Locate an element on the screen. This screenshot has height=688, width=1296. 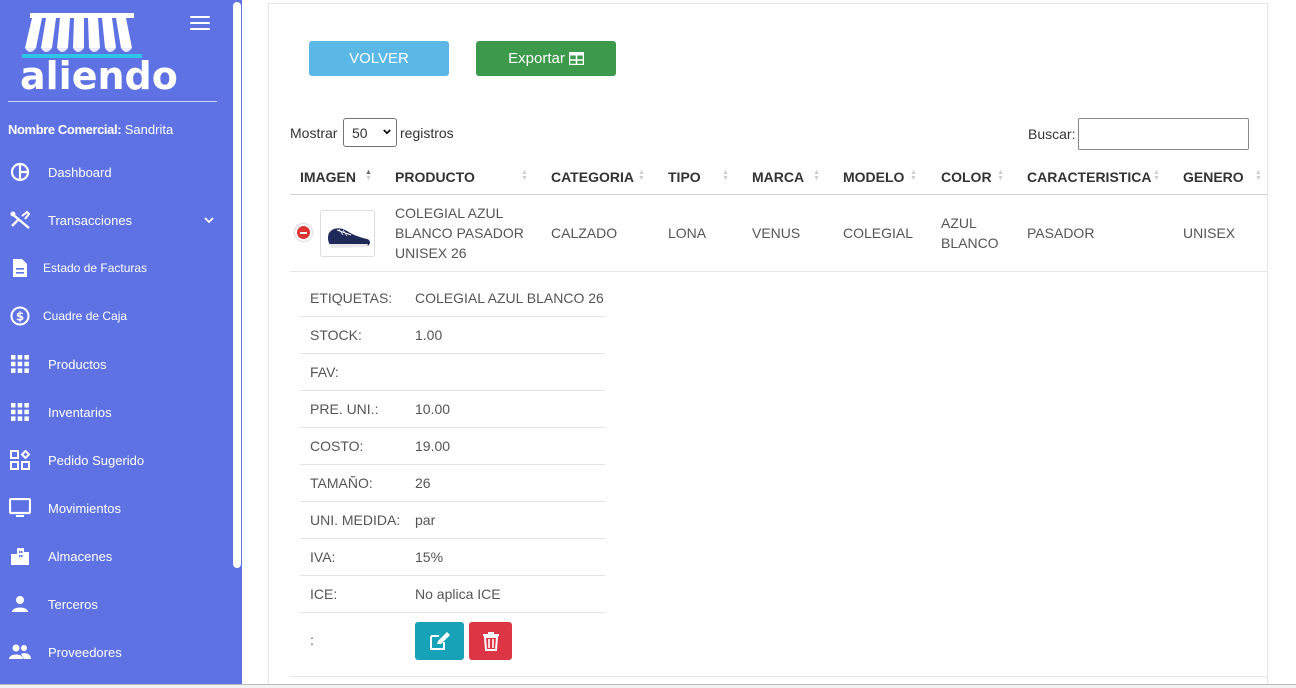
sidebar-item-label: Inventarios is located at coordinates (80, 412).